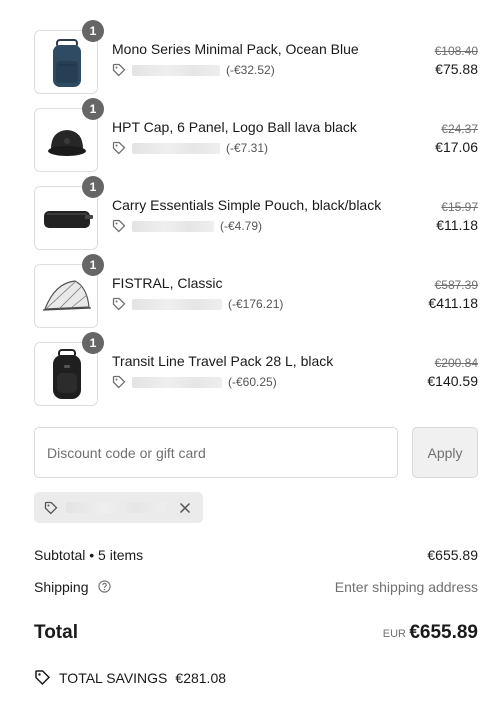  Describe the element at coordinates (241, 226) in the screenshot. I see `discount-amount: (-€4.79)` at that location.